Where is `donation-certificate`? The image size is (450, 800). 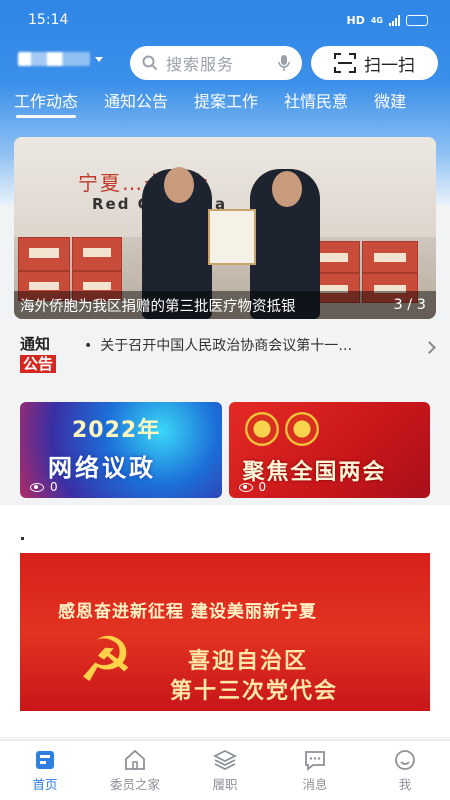 donation-certificate is located at coordinates (232, 237).